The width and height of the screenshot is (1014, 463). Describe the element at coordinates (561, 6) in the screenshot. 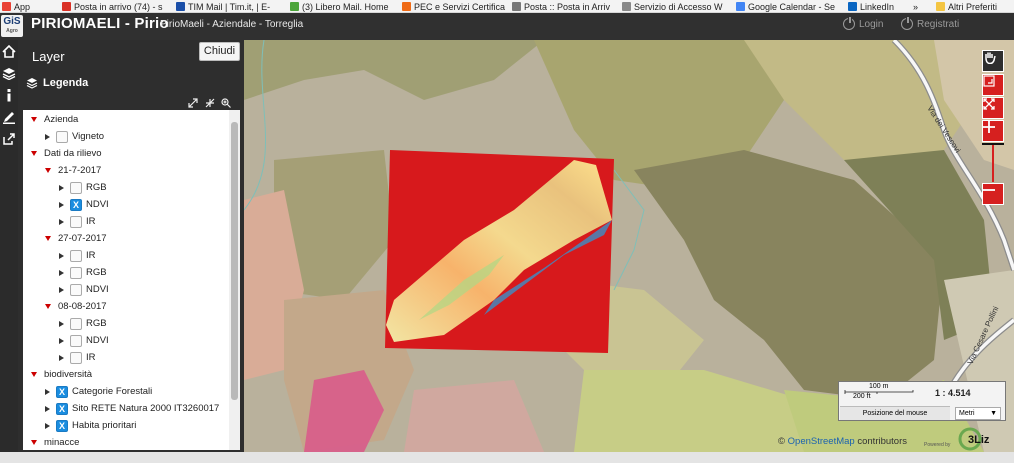

I see `bookmark-5: Posta :: Posta in Arriv` at that location.